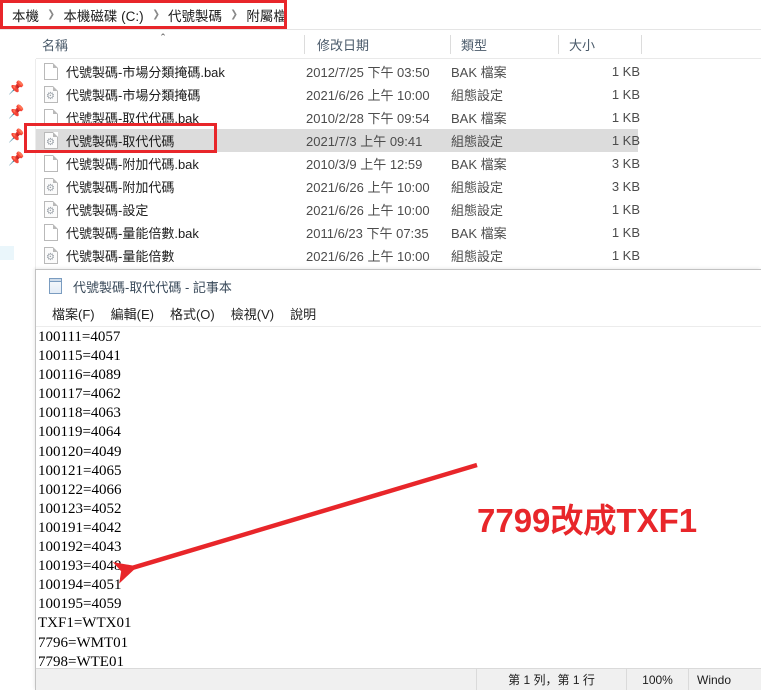  I want to click on status-cursor-position: 第 1 列，第 1 行, so click(551, 679).